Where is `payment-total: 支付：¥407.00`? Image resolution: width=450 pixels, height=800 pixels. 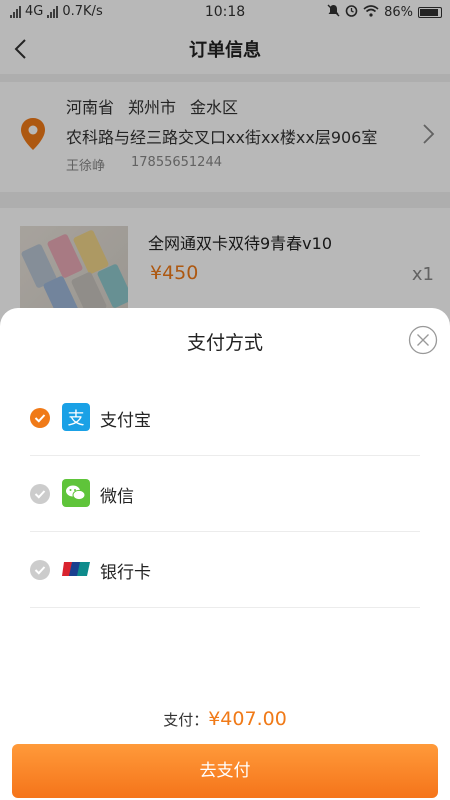 payment-total: 支付：¥407.00 is located at coordinates (225, 719).